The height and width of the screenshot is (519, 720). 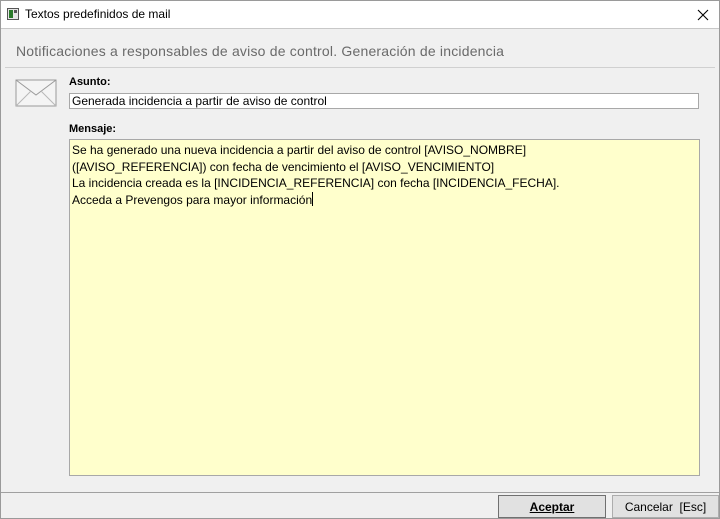 I want to click on close-button, so click(x=703, y=14).